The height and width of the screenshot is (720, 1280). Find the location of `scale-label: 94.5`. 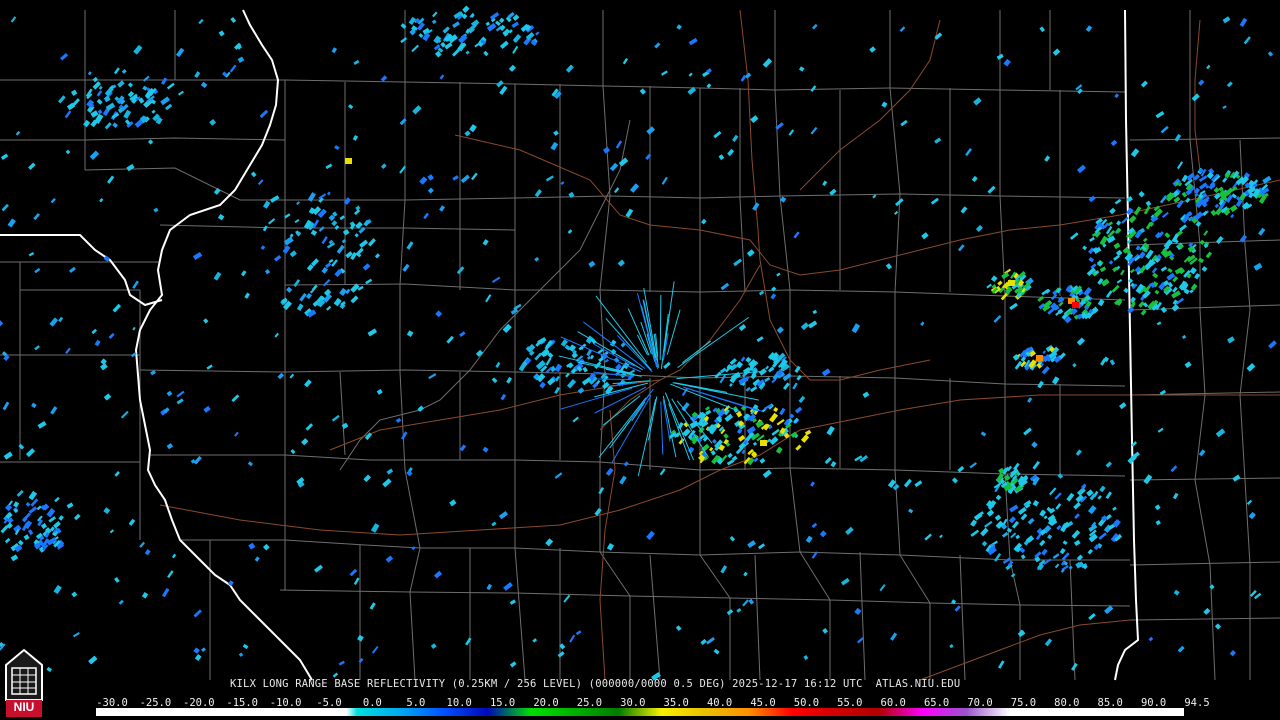

scale-label: 94.5 is located at coordinates (1197, 703).